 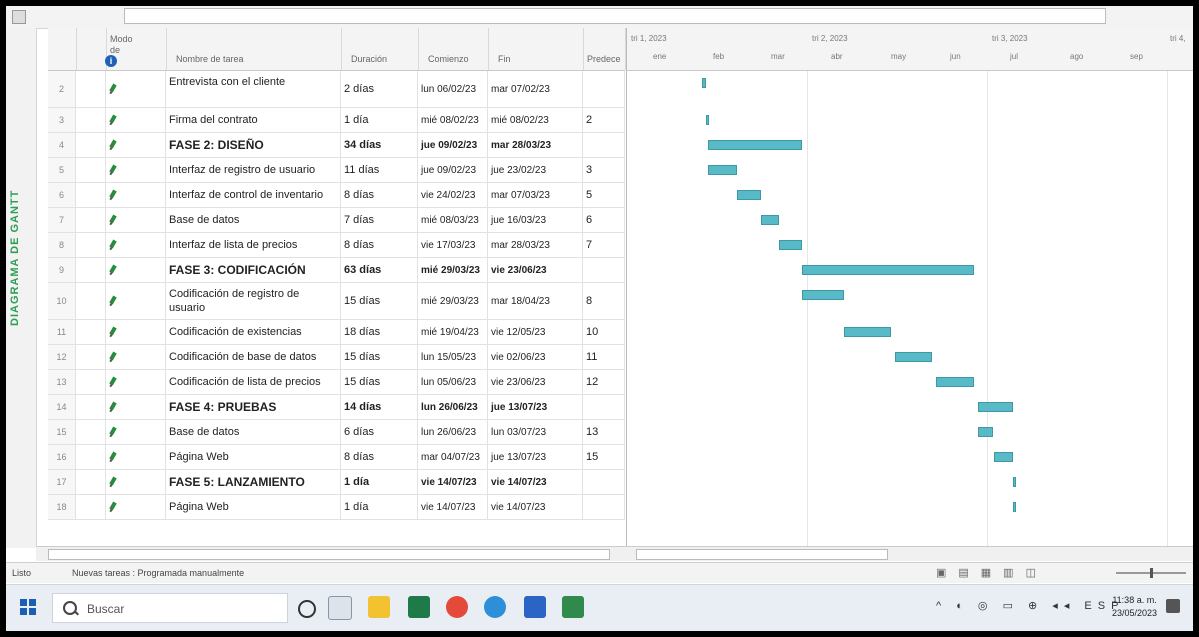 What do you see at coordinates (253, 270) in the screenshot?
I see `task-name-cell: FASE 3: CODIFICACIÓN` at bounding box center [253, 270].